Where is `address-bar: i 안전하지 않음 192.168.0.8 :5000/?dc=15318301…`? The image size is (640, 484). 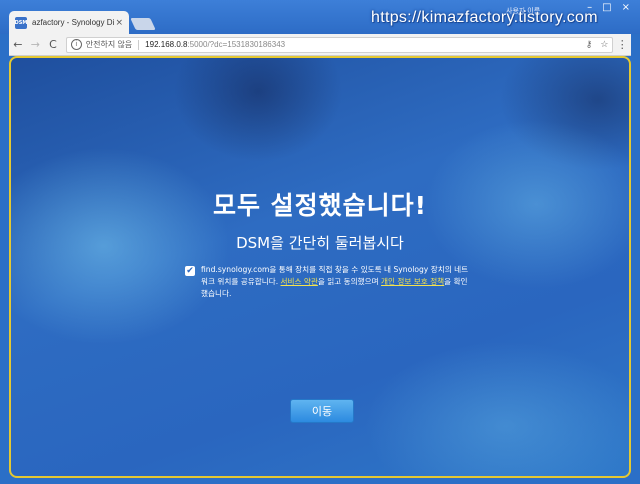
address-bar: i 안전하지 않음 192.168.0.8 :5000/?dc=15318301… is located at coordinates (339, 44).